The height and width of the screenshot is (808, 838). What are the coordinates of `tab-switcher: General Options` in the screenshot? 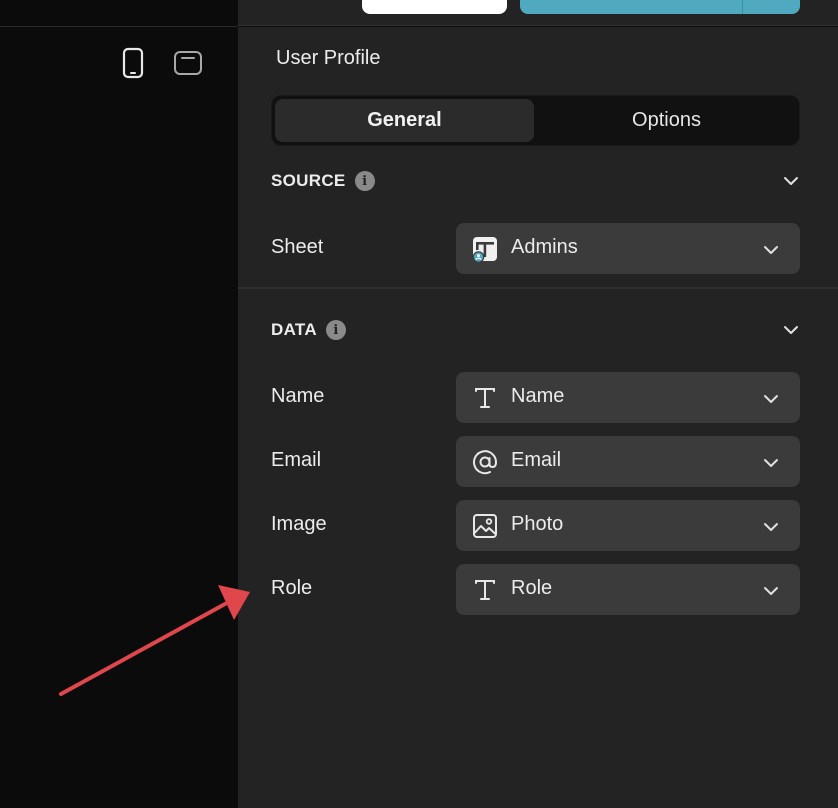 It's located at (535, 120).